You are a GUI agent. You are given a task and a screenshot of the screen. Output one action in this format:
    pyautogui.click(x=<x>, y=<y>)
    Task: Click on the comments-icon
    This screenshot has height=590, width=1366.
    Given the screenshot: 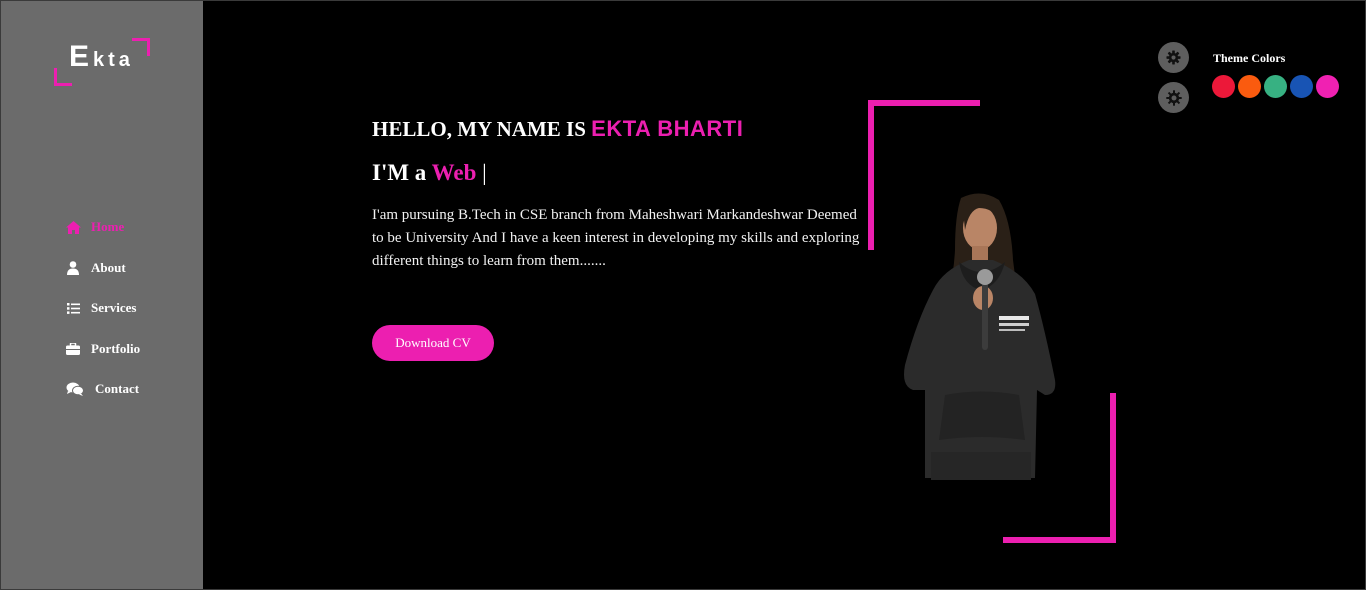 What is the action you would take?
    pyautogui.click(x=75, y=389)
    